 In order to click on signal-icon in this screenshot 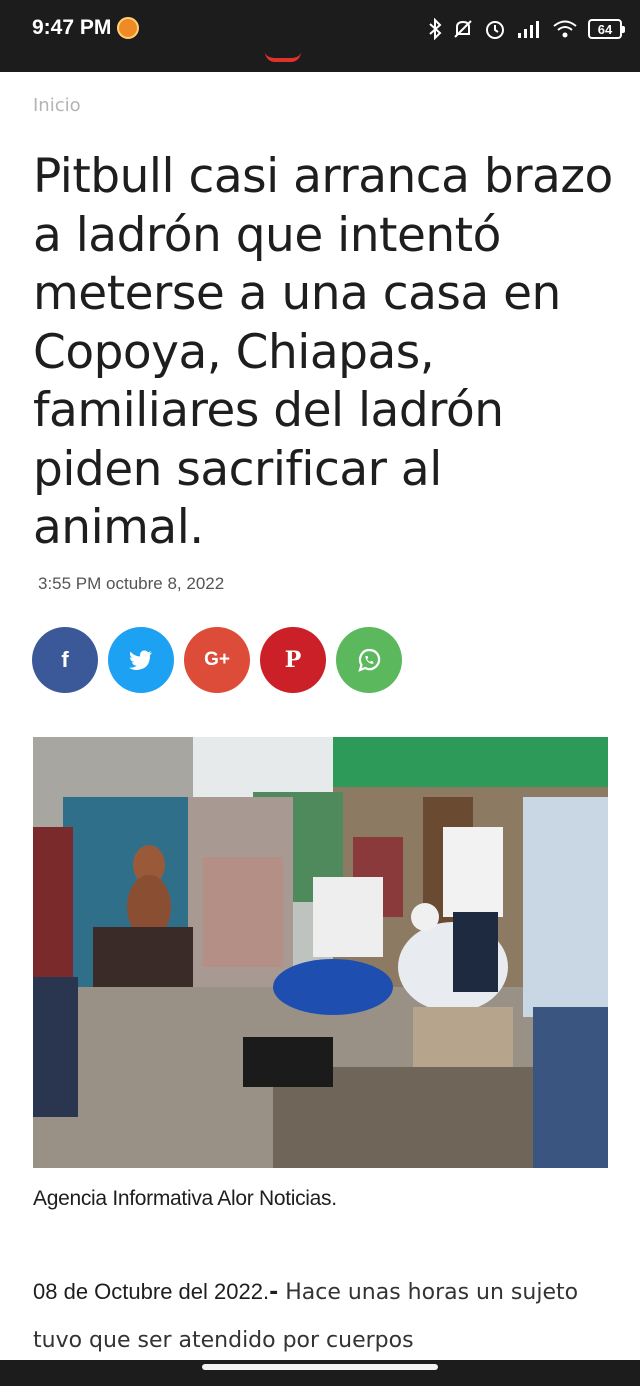, I will do `click(528, 29)`.